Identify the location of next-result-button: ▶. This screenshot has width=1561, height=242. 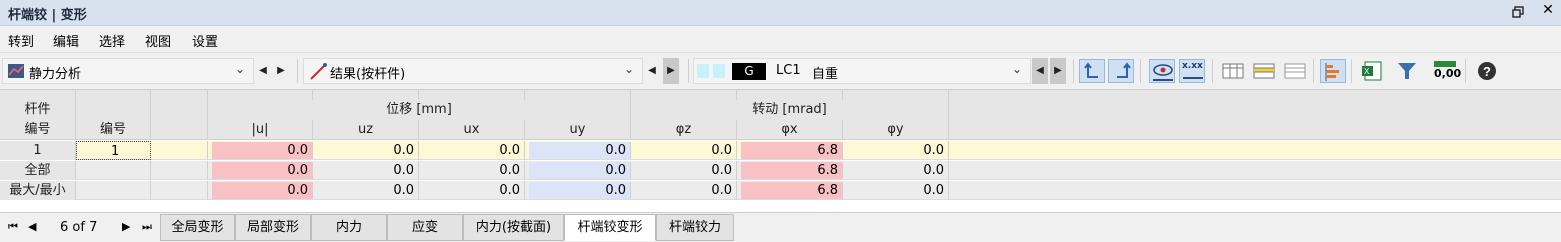
(671, 71).